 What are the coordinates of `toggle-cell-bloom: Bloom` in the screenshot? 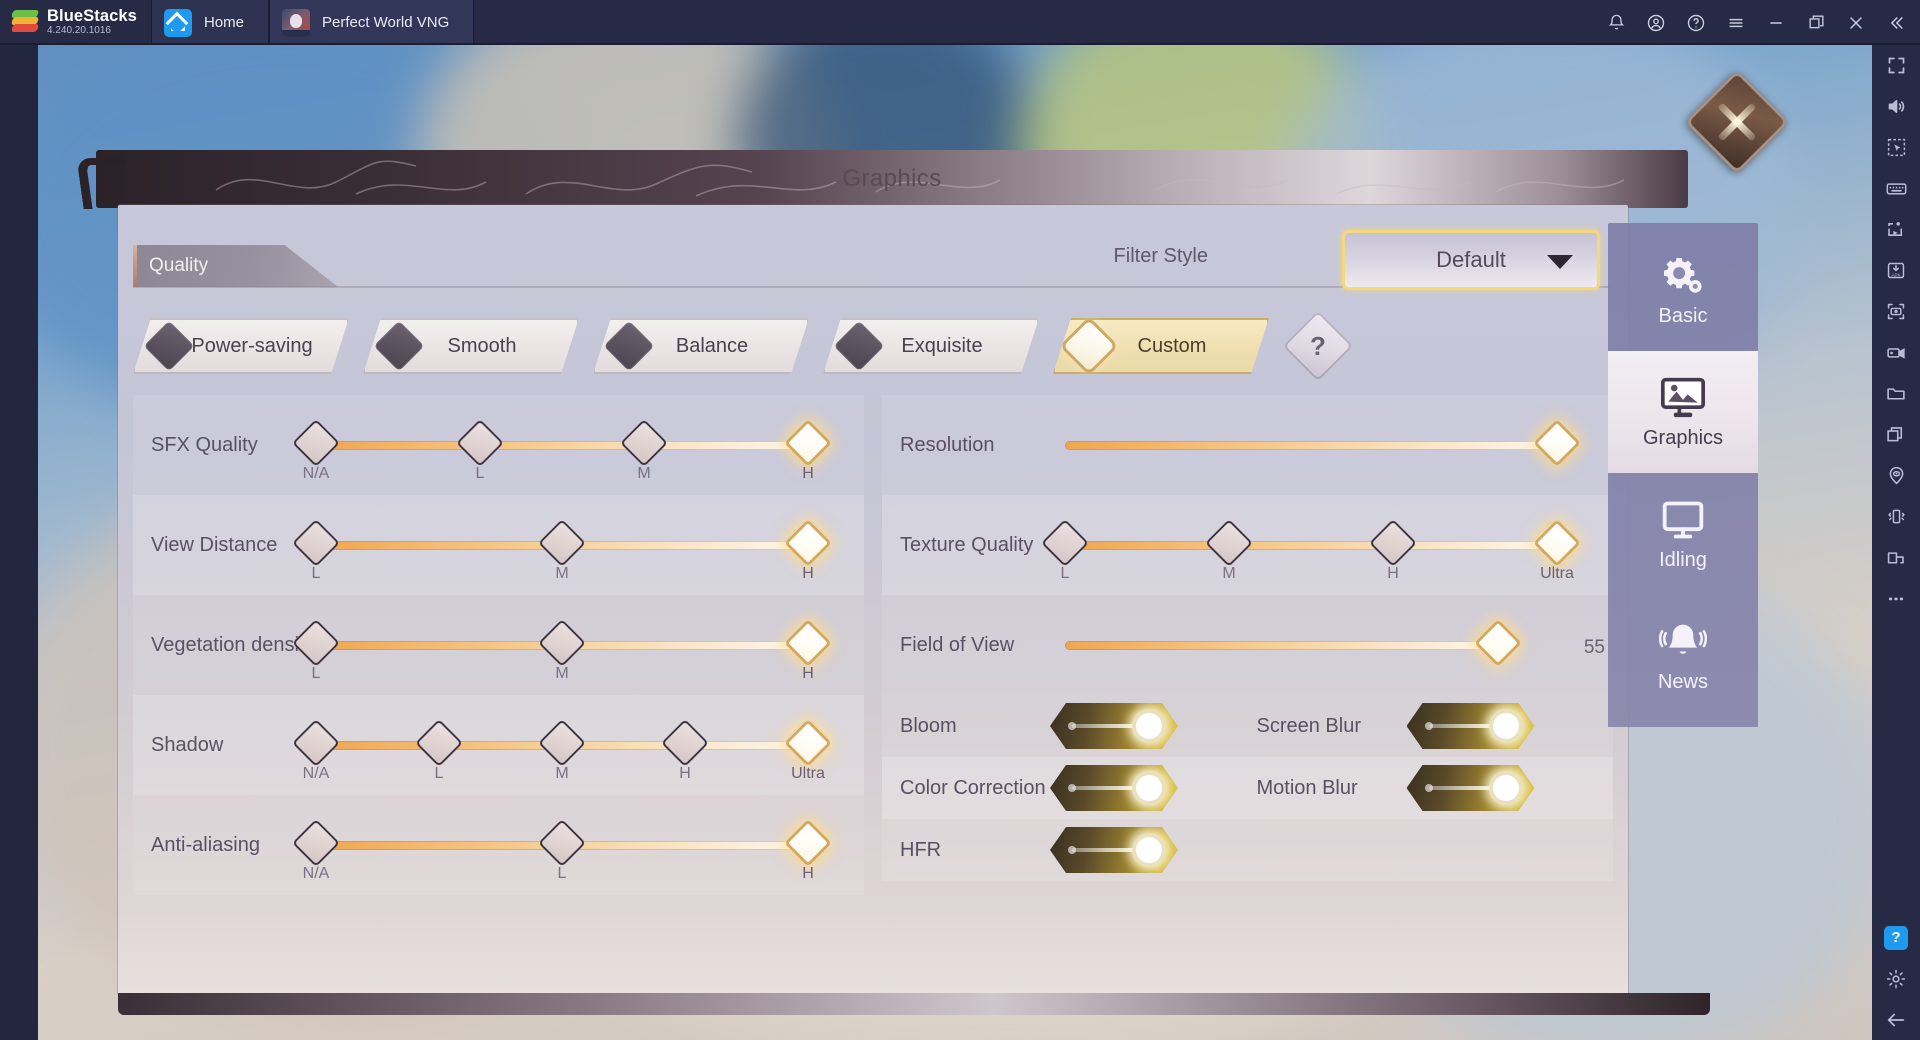 It's located at (1078, 726).